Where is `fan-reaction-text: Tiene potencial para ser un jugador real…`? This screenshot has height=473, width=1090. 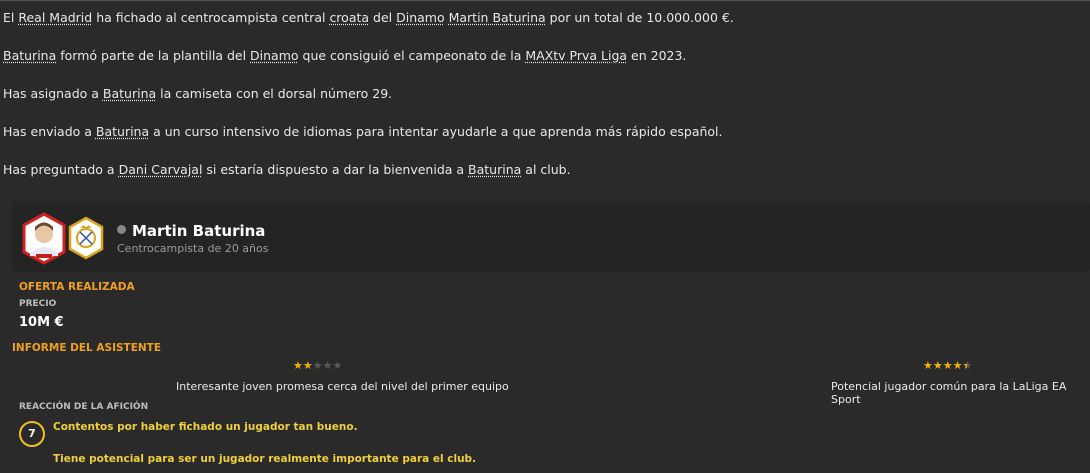 fan-reaction-text: Tiene potencial para ser un jugador real… is located at coordinates (265, 459).